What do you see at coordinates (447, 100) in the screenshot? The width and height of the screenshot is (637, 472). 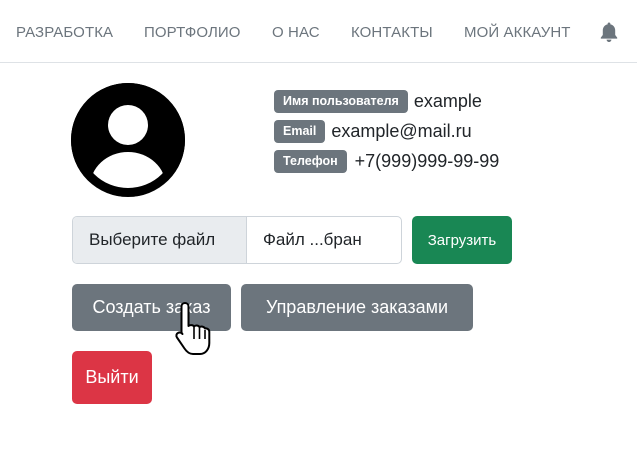 I see `username-value: example` at bounding box center [447, 100].